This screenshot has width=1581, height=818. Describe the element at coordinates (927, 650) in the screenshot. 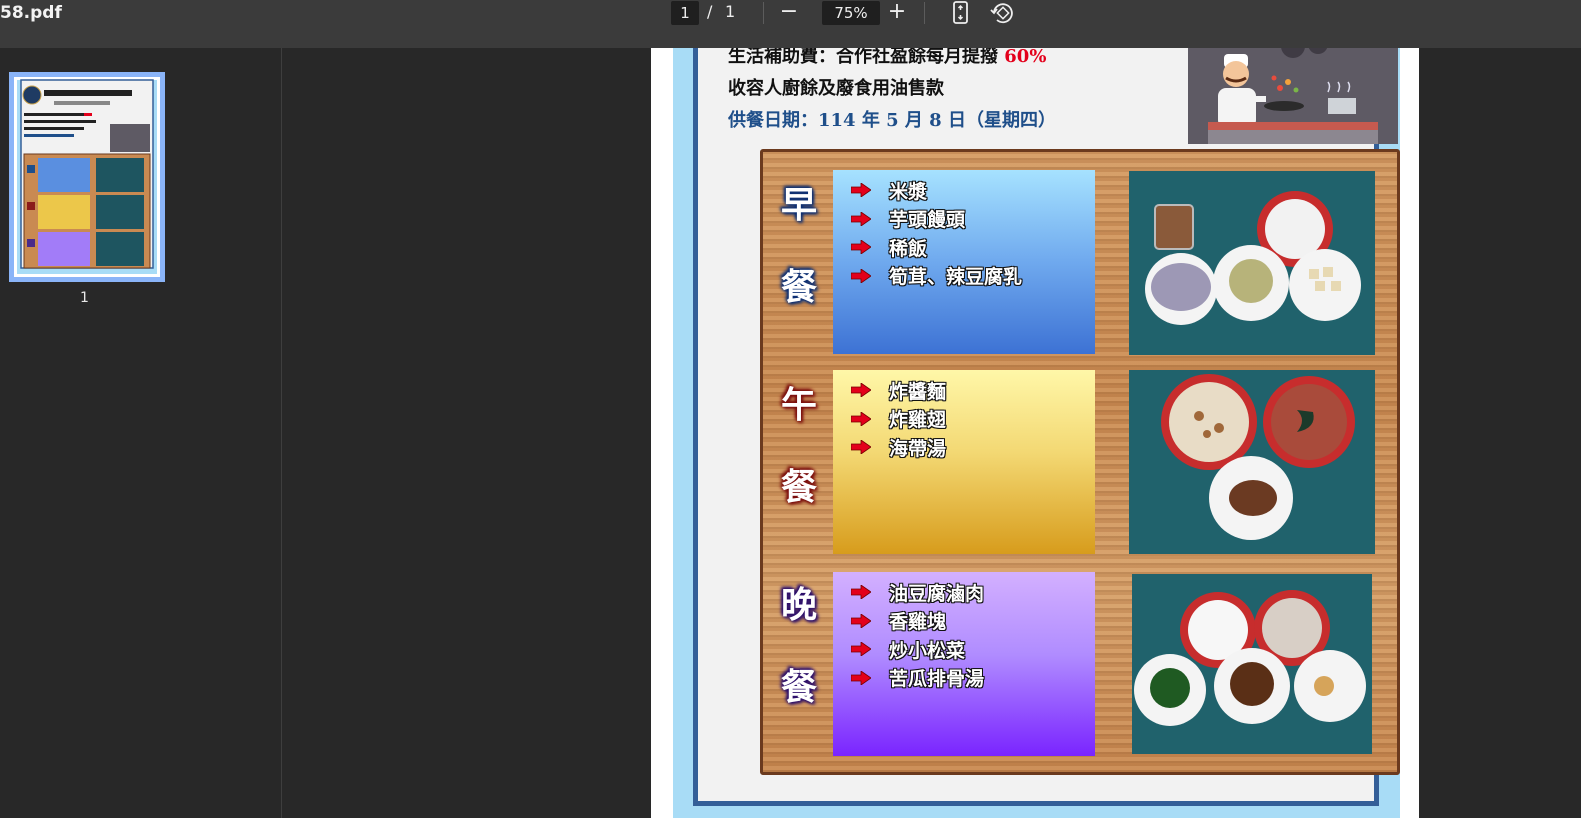

I see `menu-item-text: 炒小松菜` at that location.